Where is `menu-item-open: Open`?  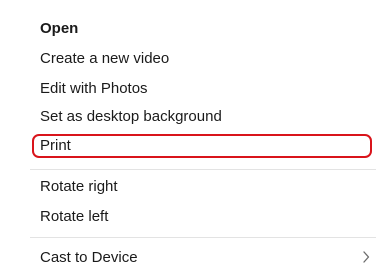 menu-item-open: Open is located at coordinates (205, 29).